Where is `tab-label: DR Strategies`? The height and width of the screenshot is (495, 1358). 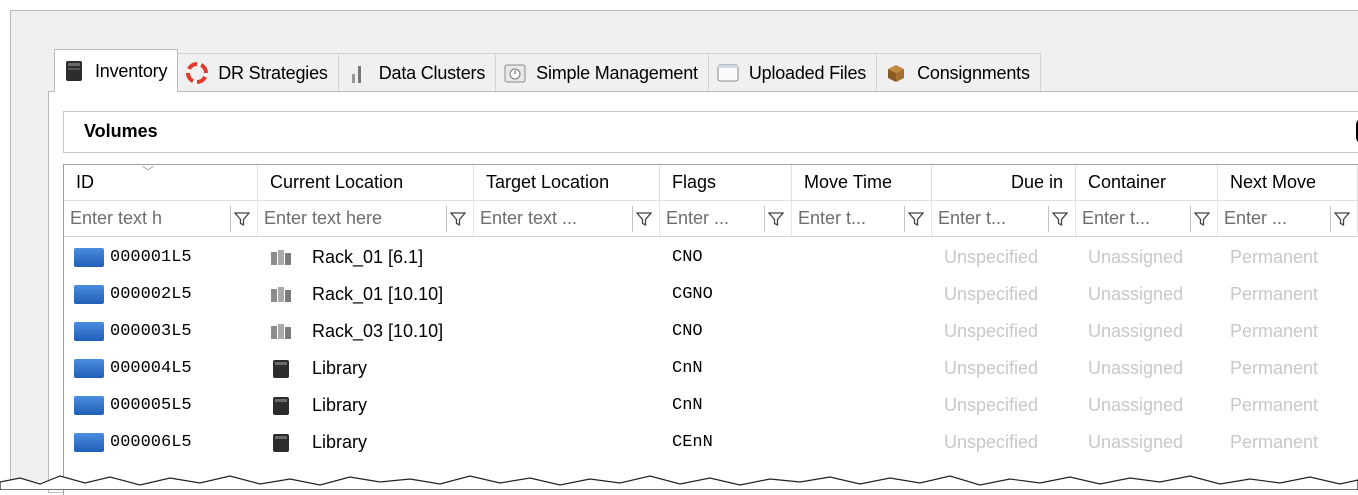 tab-label: DR Strategies is located at coordinates (273, 72).